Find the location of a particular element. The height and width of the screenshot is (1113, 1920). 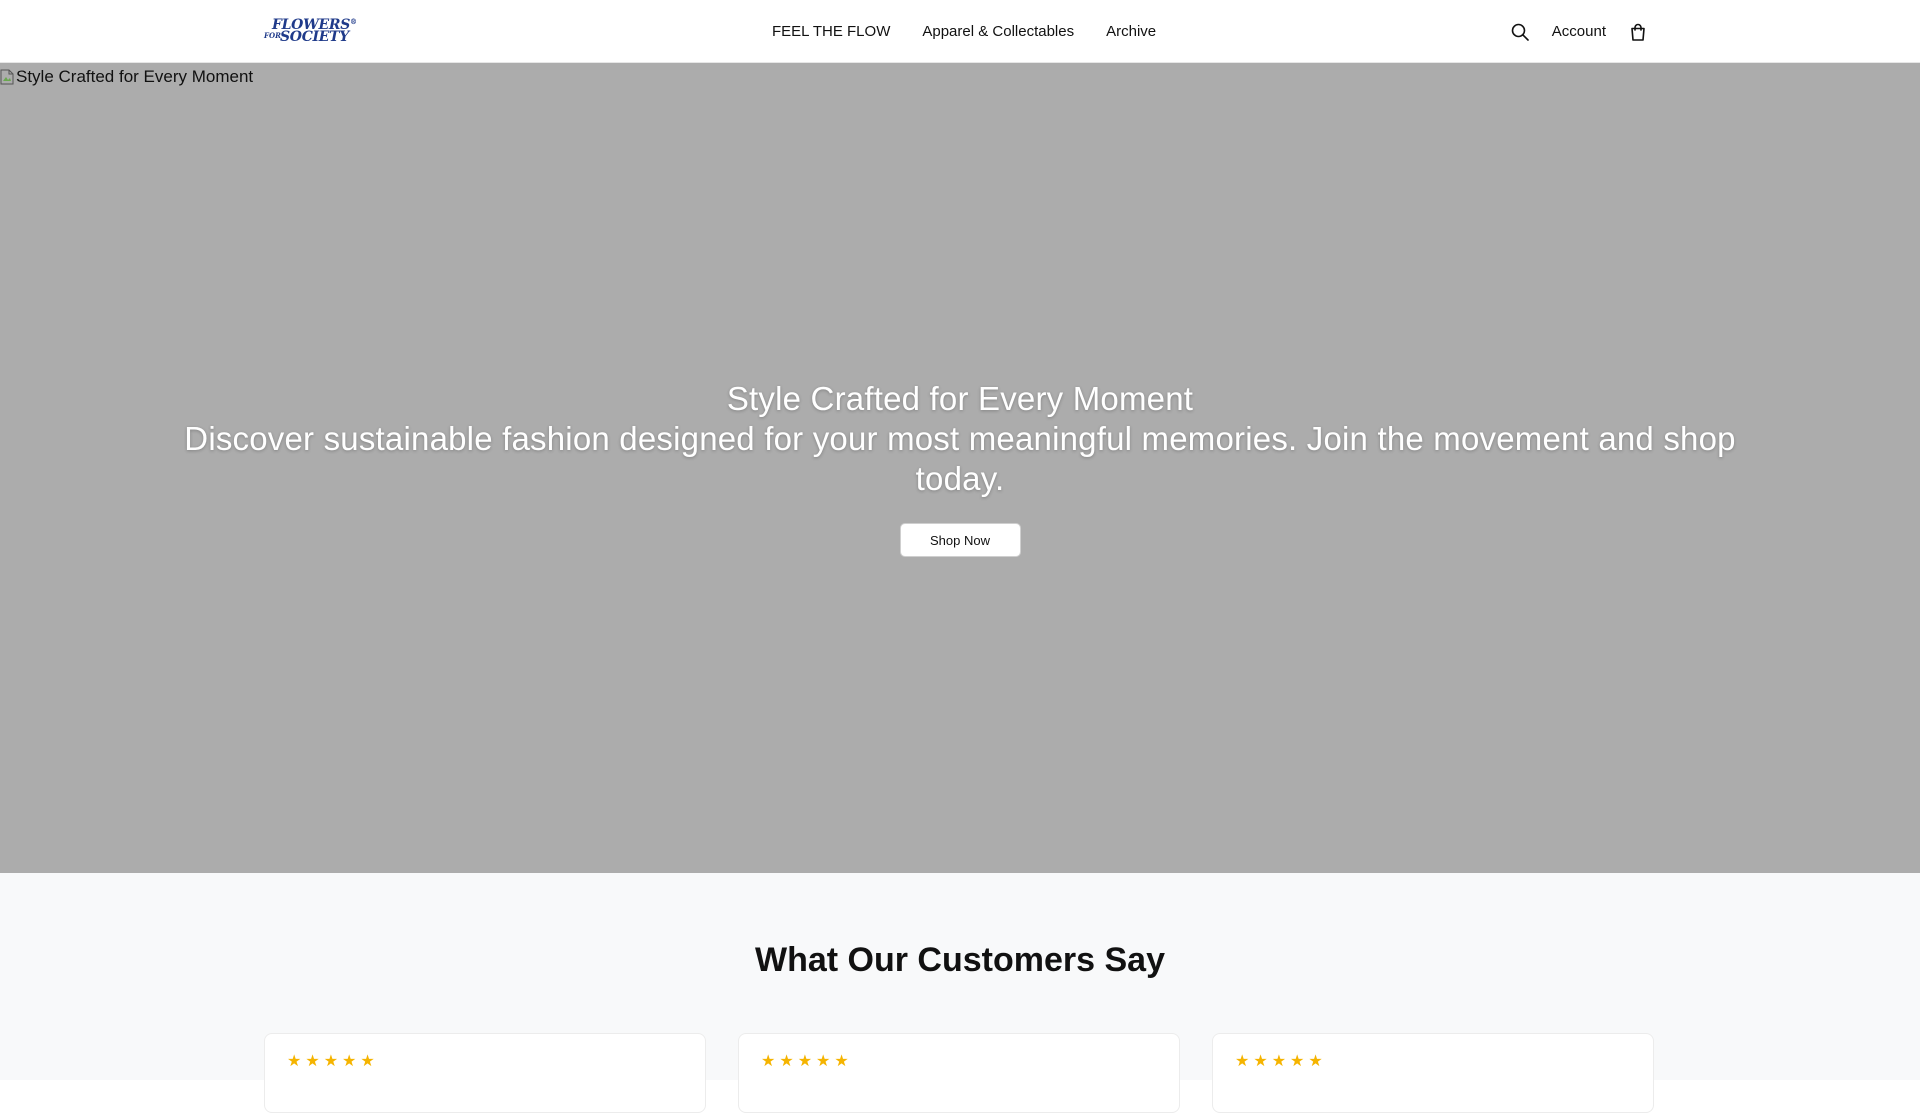

brand-logo: FLOWERS® FOR SOCIETY is located at coordinates (310, 31).